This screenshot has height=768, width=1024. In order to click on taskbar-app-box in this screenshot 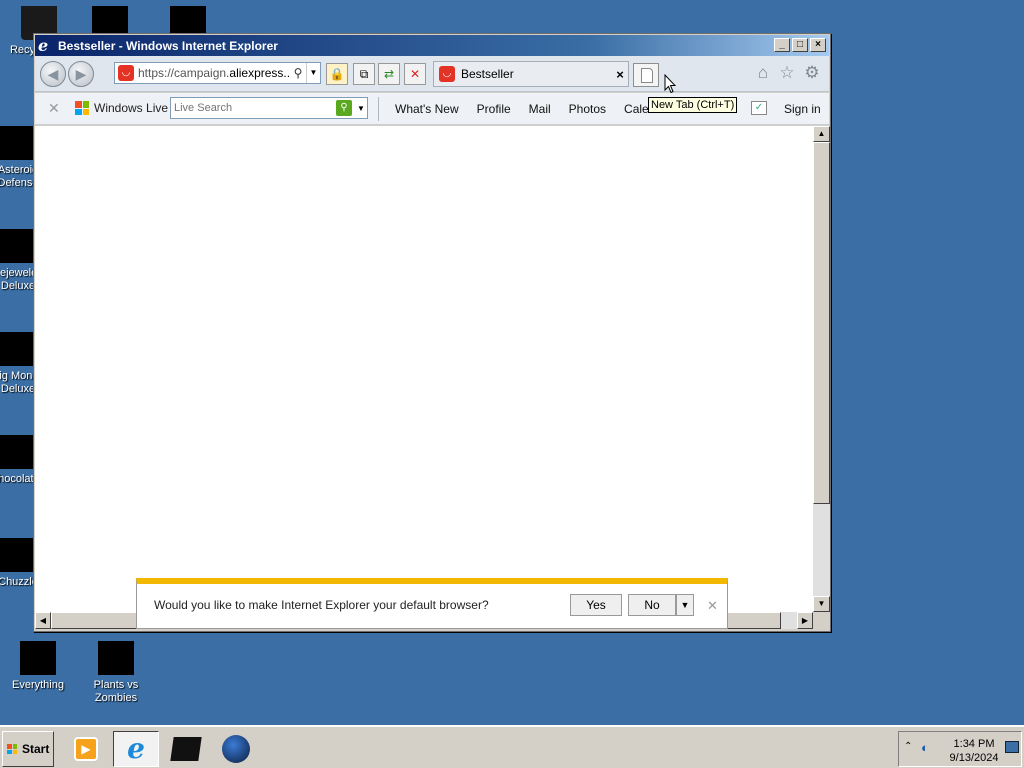, I will do `click(186, 749)`.